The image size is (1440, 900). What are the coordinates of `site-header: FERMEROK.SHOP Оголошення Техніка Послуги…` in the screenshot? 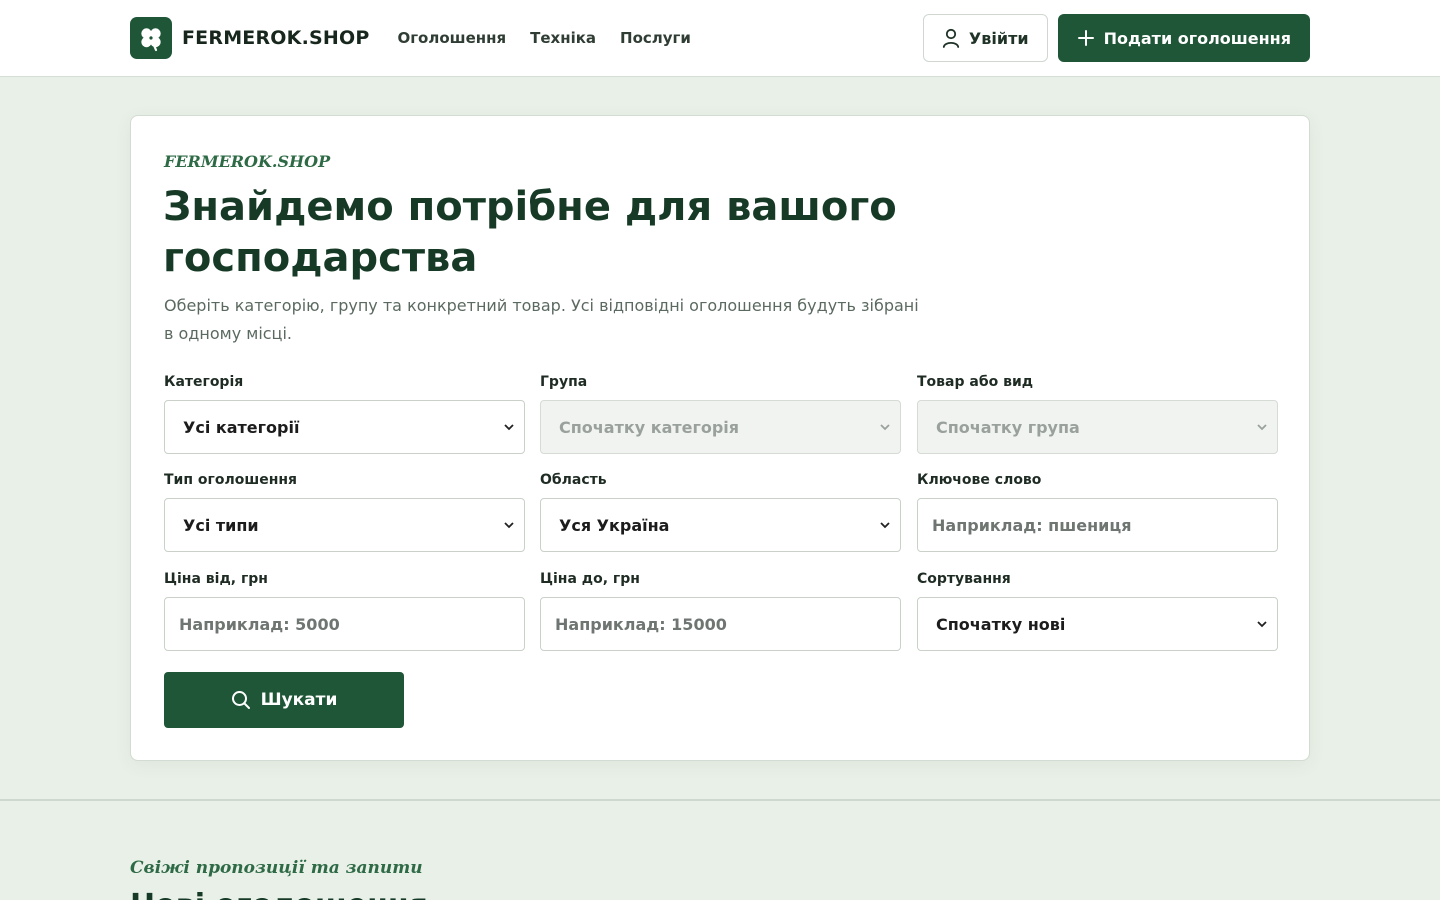 It's located at (720, 38).